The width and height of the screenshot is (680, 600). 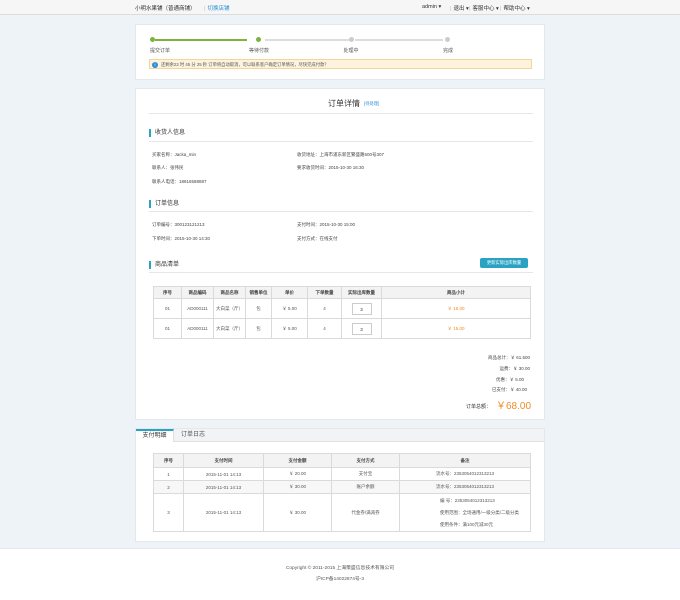 What do you see at coordinates (498, 369) in the screenshot?
I see `shipping-fee: 运费：￥ 30.00` at bounding box center [498, 369].